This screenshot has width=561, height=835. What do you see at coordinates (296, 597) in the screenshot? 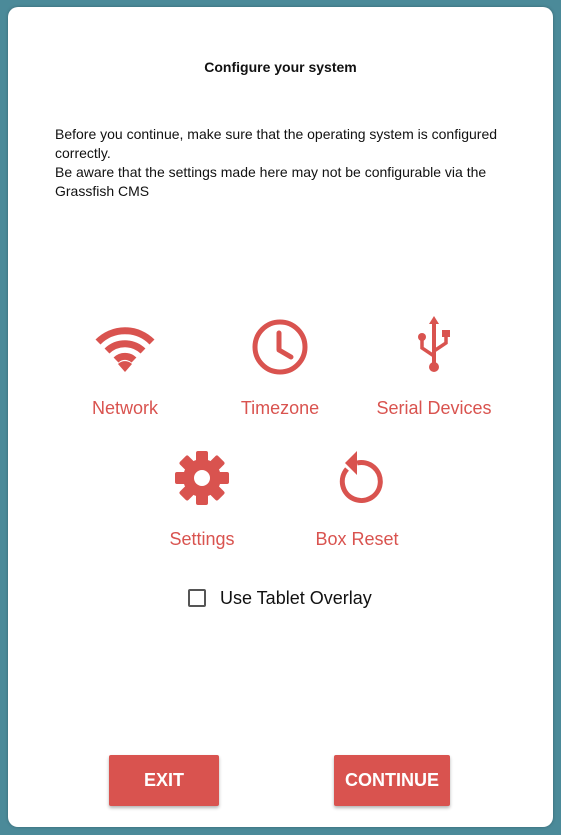
I see `tablet-overlay-label: Use Tablet Overlay` at bounding box center [296, 597].